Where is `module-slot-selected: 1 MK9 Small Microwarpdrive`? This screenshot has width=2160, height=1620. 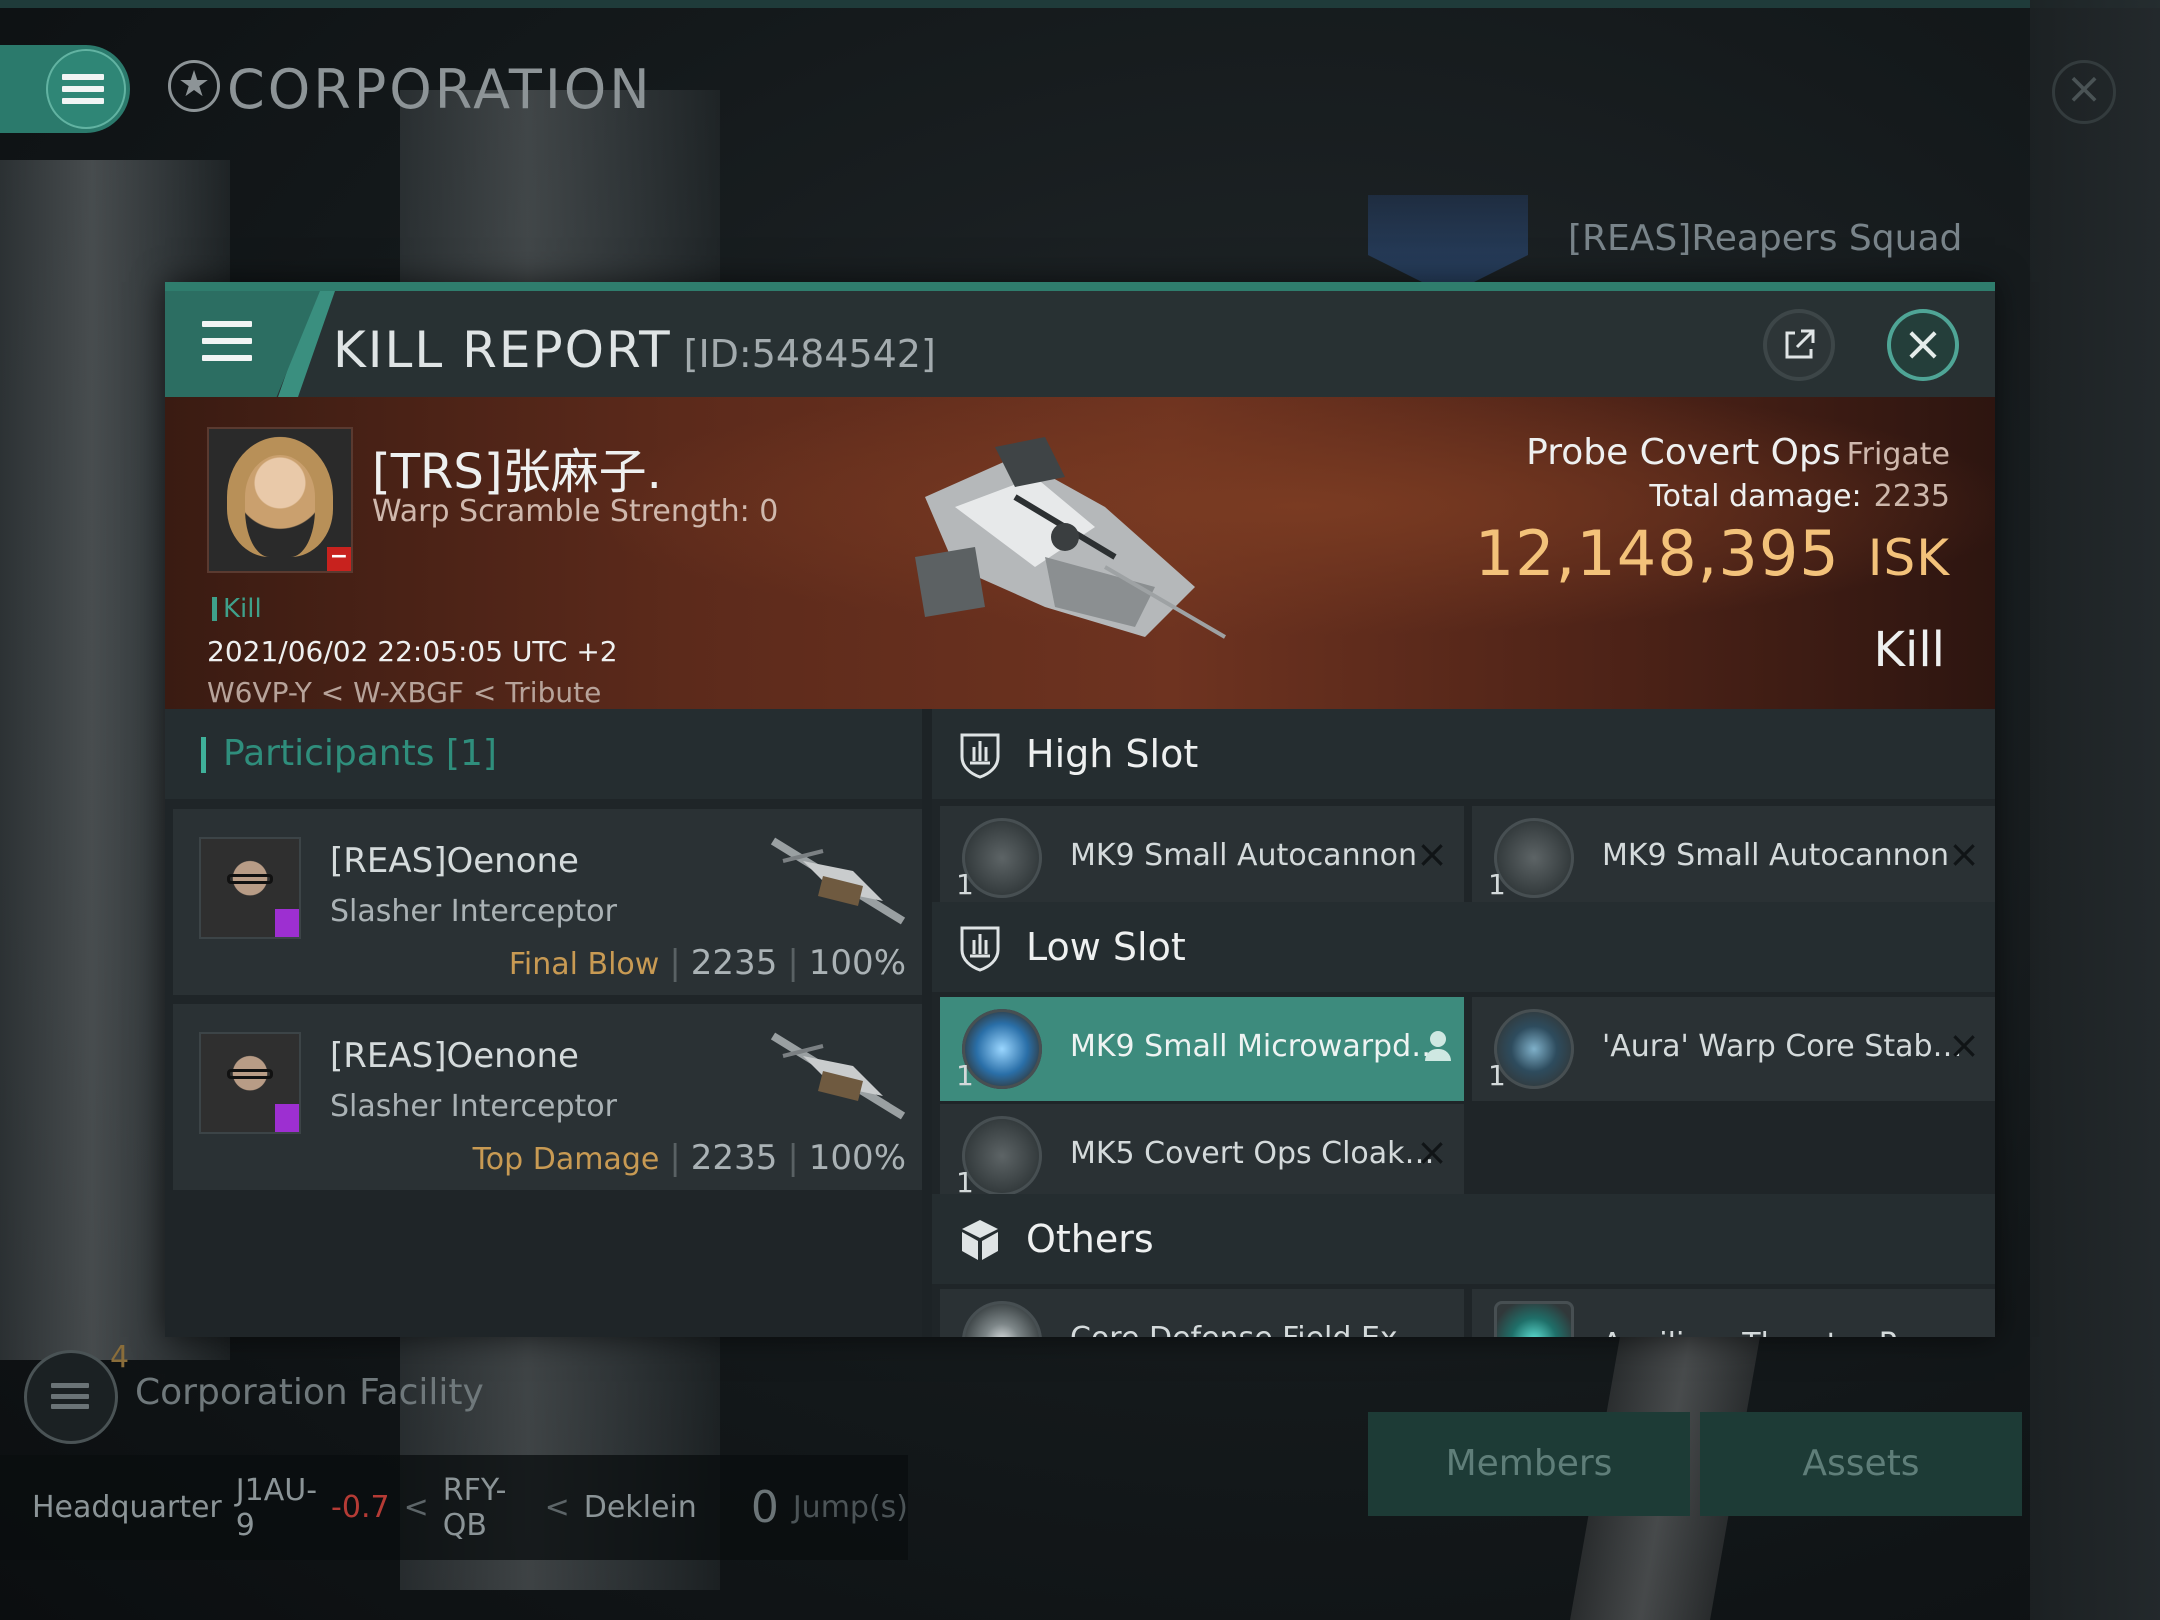
module-slot-selected: 1 MK9 Small Microwarpdrive is located at coordinates (1202, 1049).